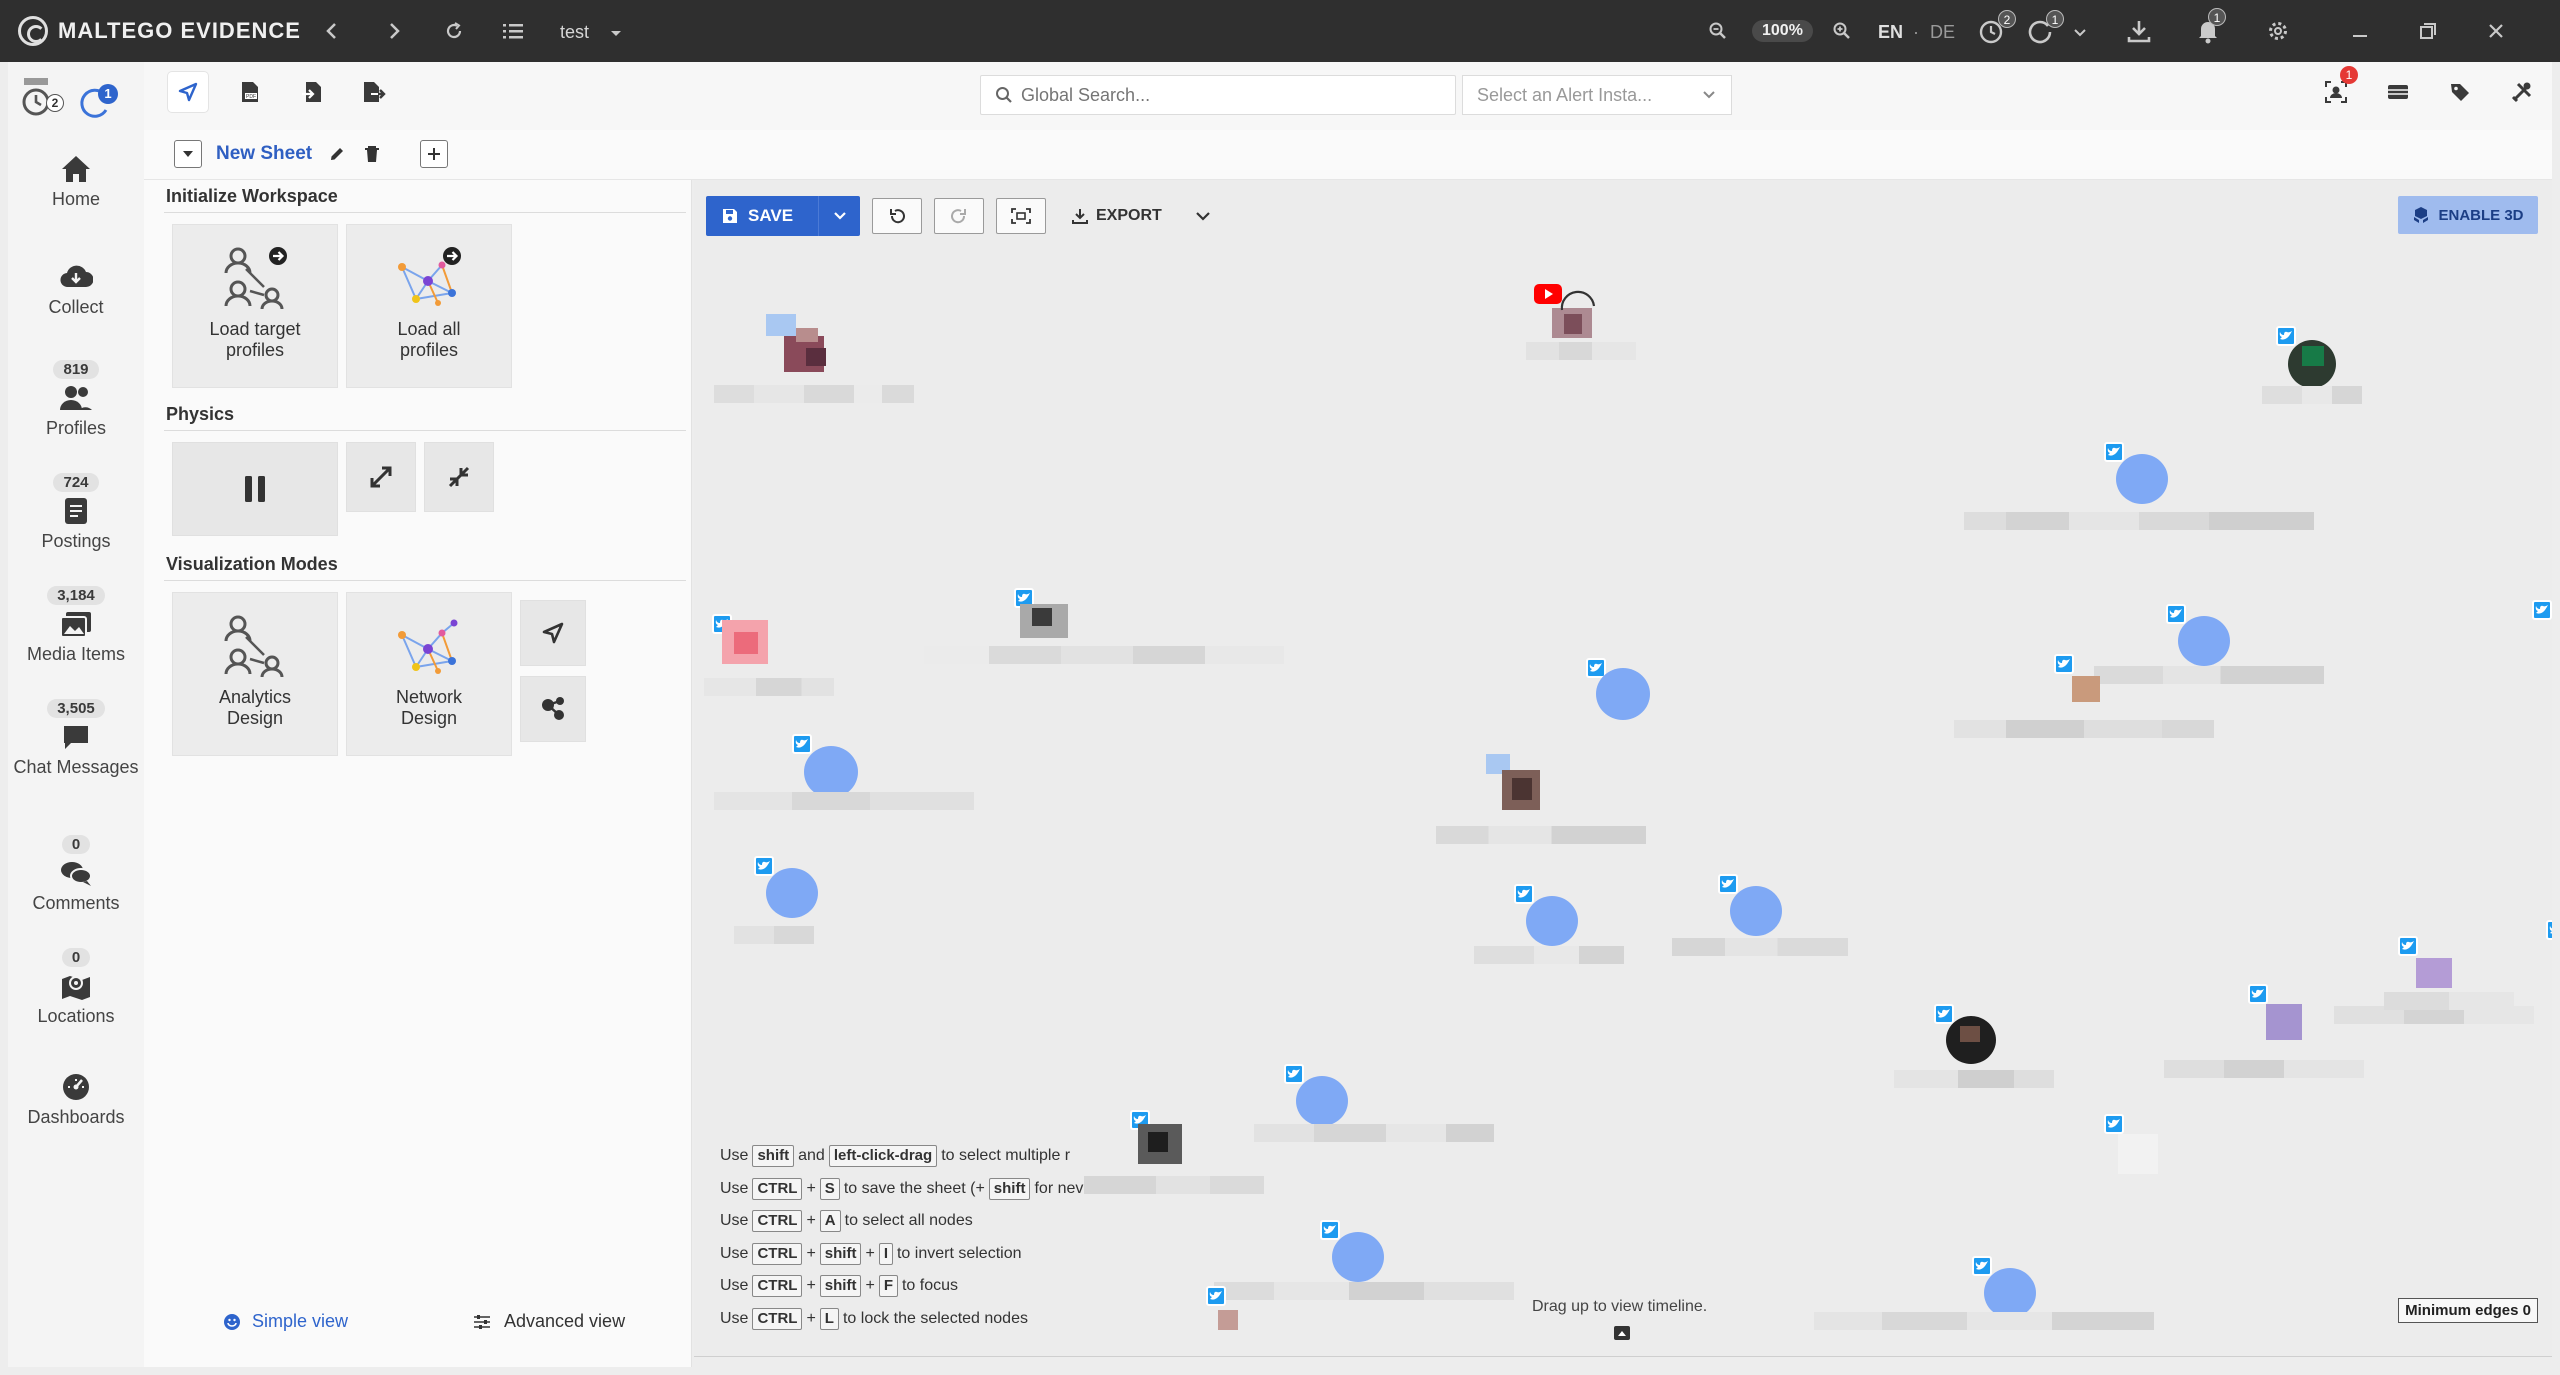  What do you see at coordinates (332, 31) in the screenshot?
I see `back-arrow-icon` at bounding box center [332, 31].